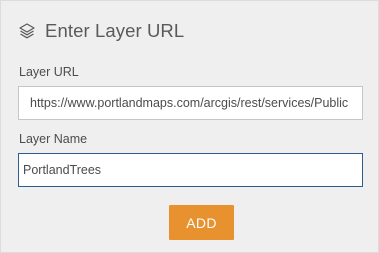  Describe the element at coordinates (190, 170) in the screenshot. I see `layer-name-input` at that location.